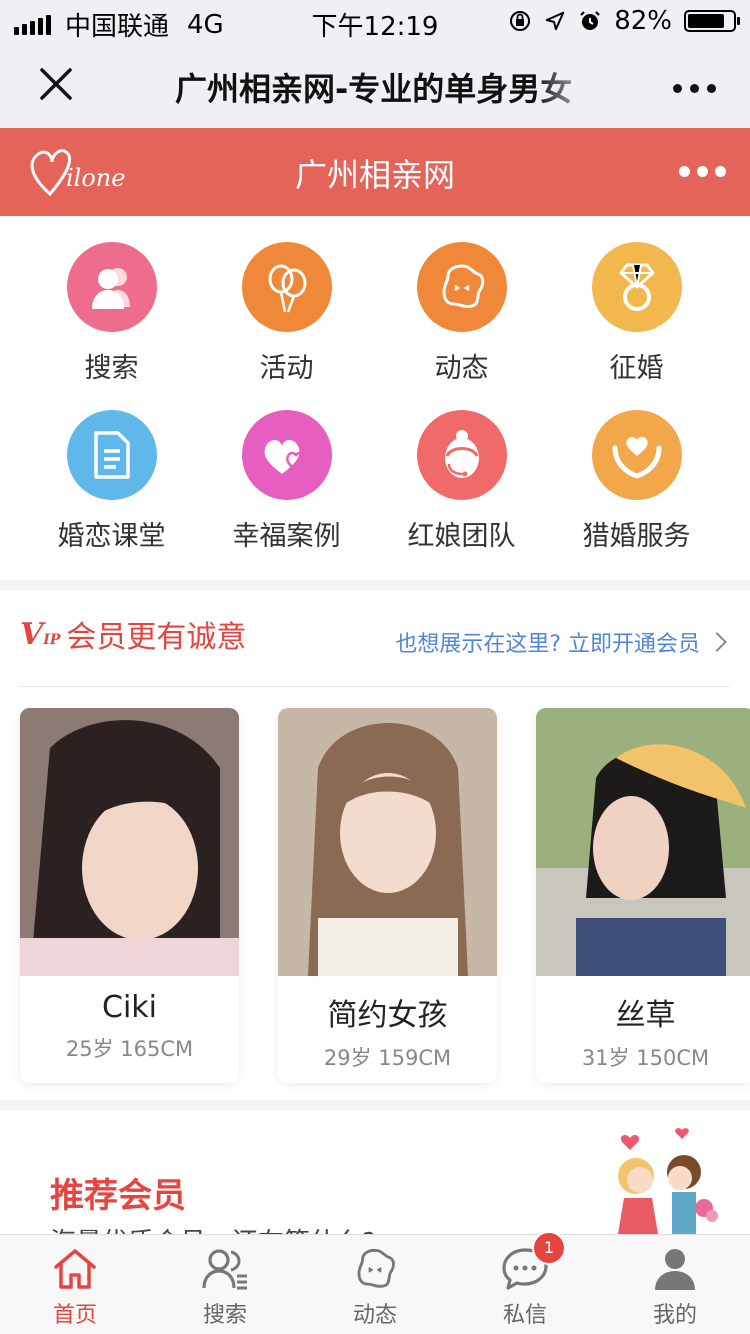 This screenshot has width=750, height=1334. I want to click on tab-label: 首页, so click(74, 1315).